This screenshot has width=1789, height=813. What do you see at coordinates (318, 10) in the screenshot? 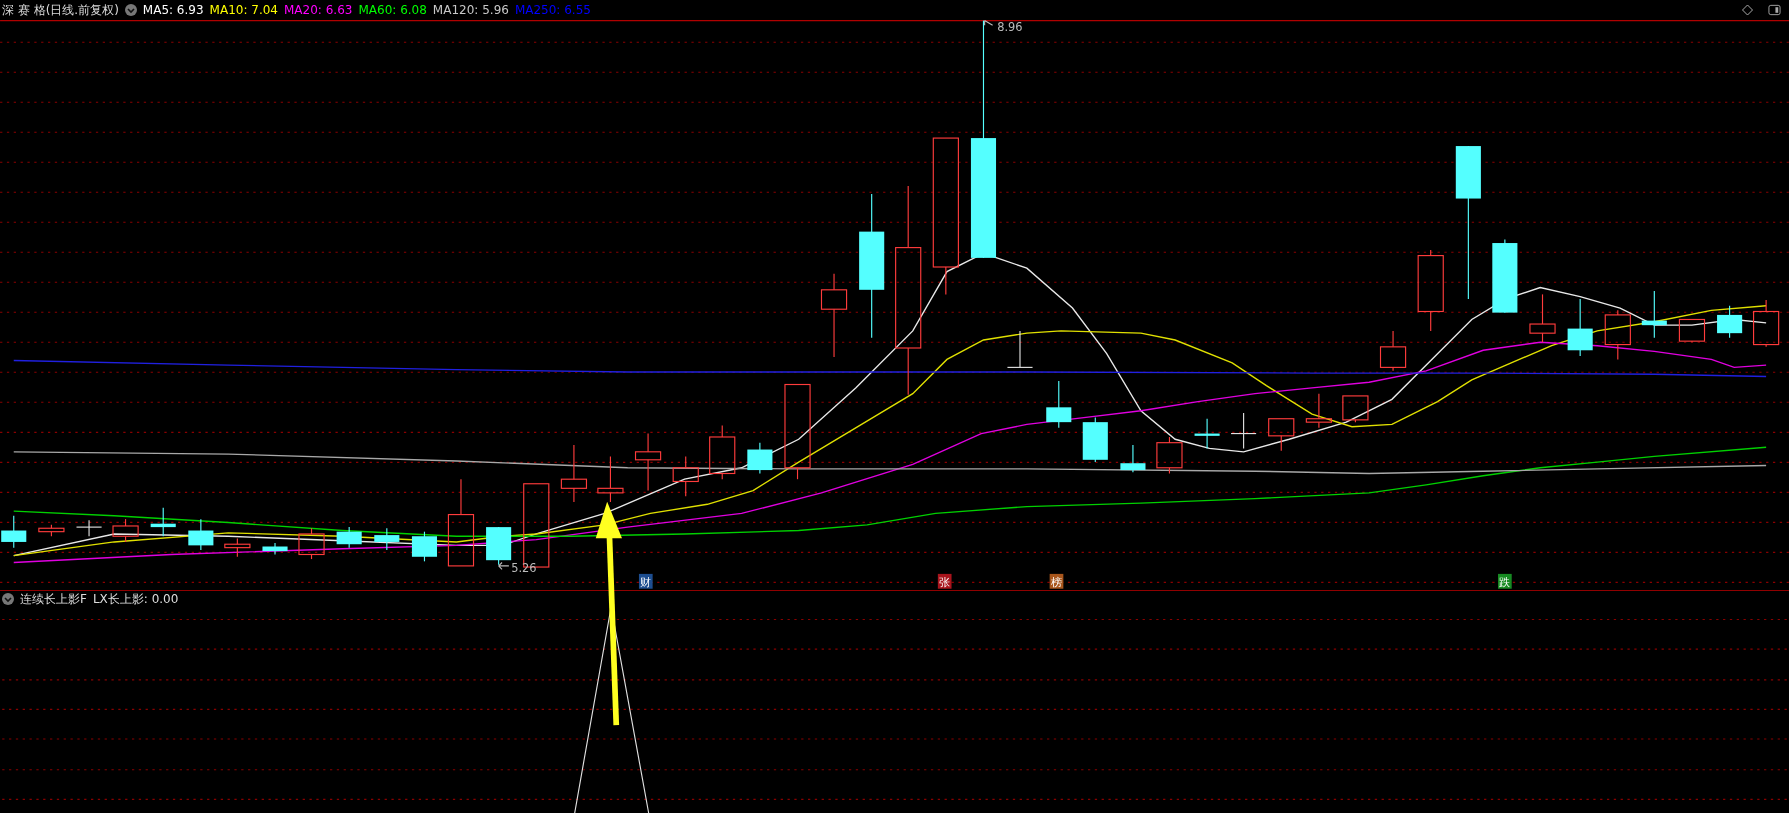
I see `ma-value: MA20: 6.63` at bounding box center [318, 10].